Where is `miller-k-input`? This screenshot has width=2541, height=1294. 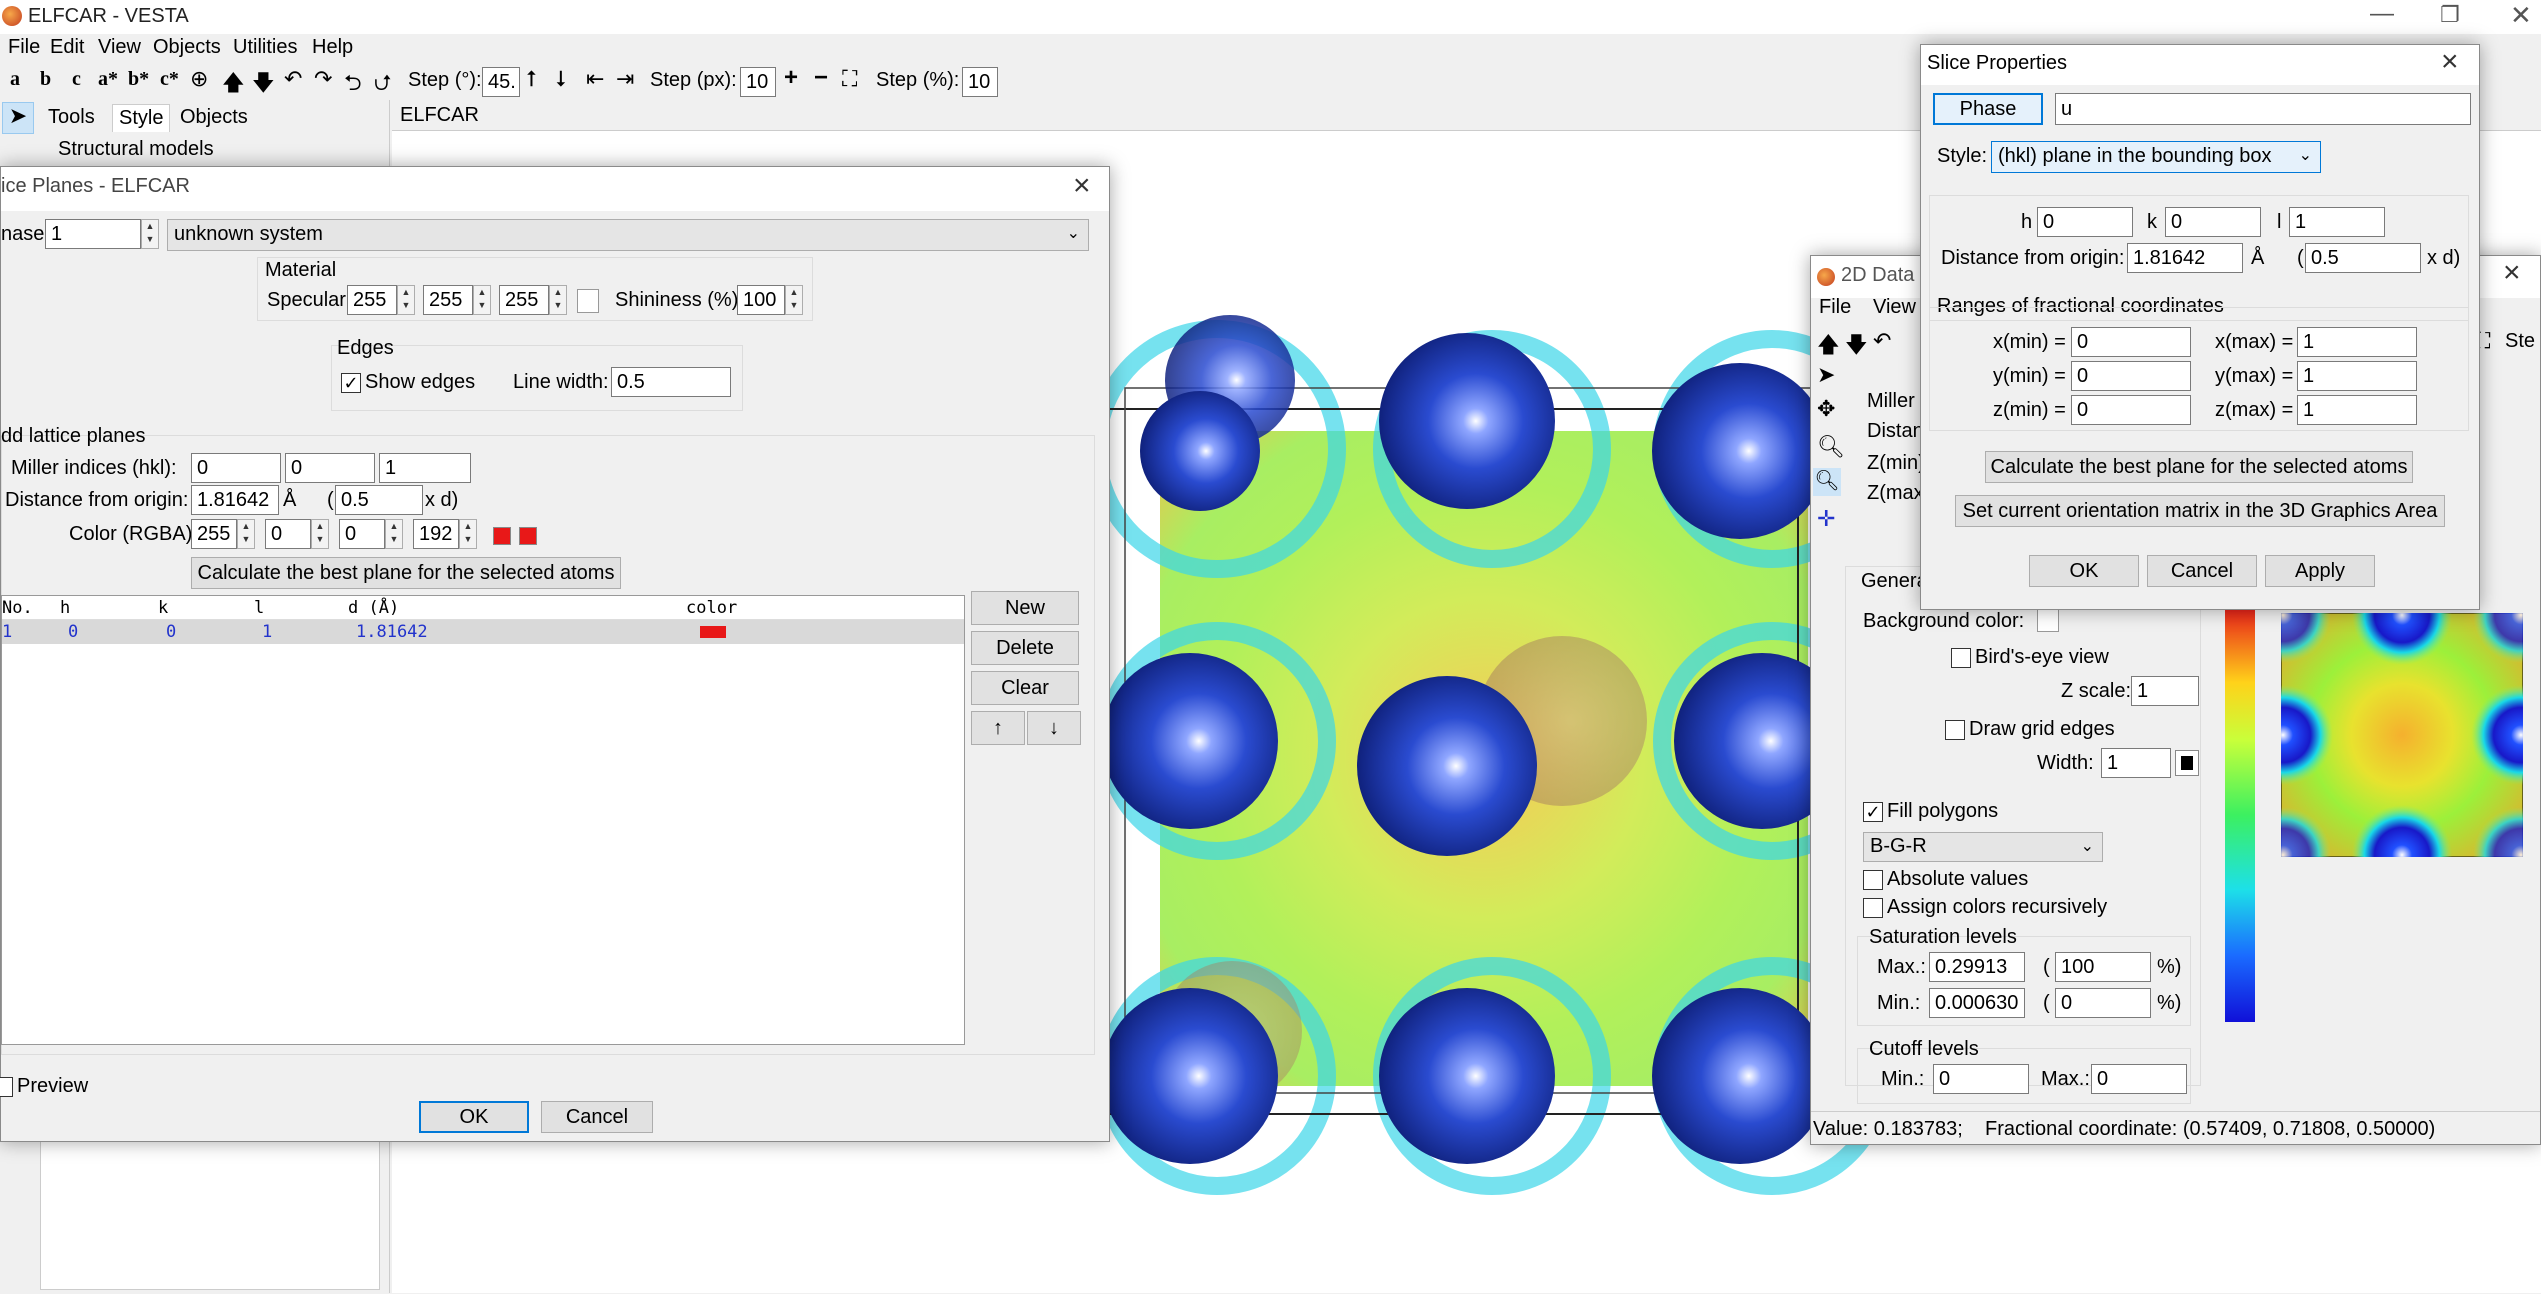 miller-k-input is located at coordinates (330, 468).